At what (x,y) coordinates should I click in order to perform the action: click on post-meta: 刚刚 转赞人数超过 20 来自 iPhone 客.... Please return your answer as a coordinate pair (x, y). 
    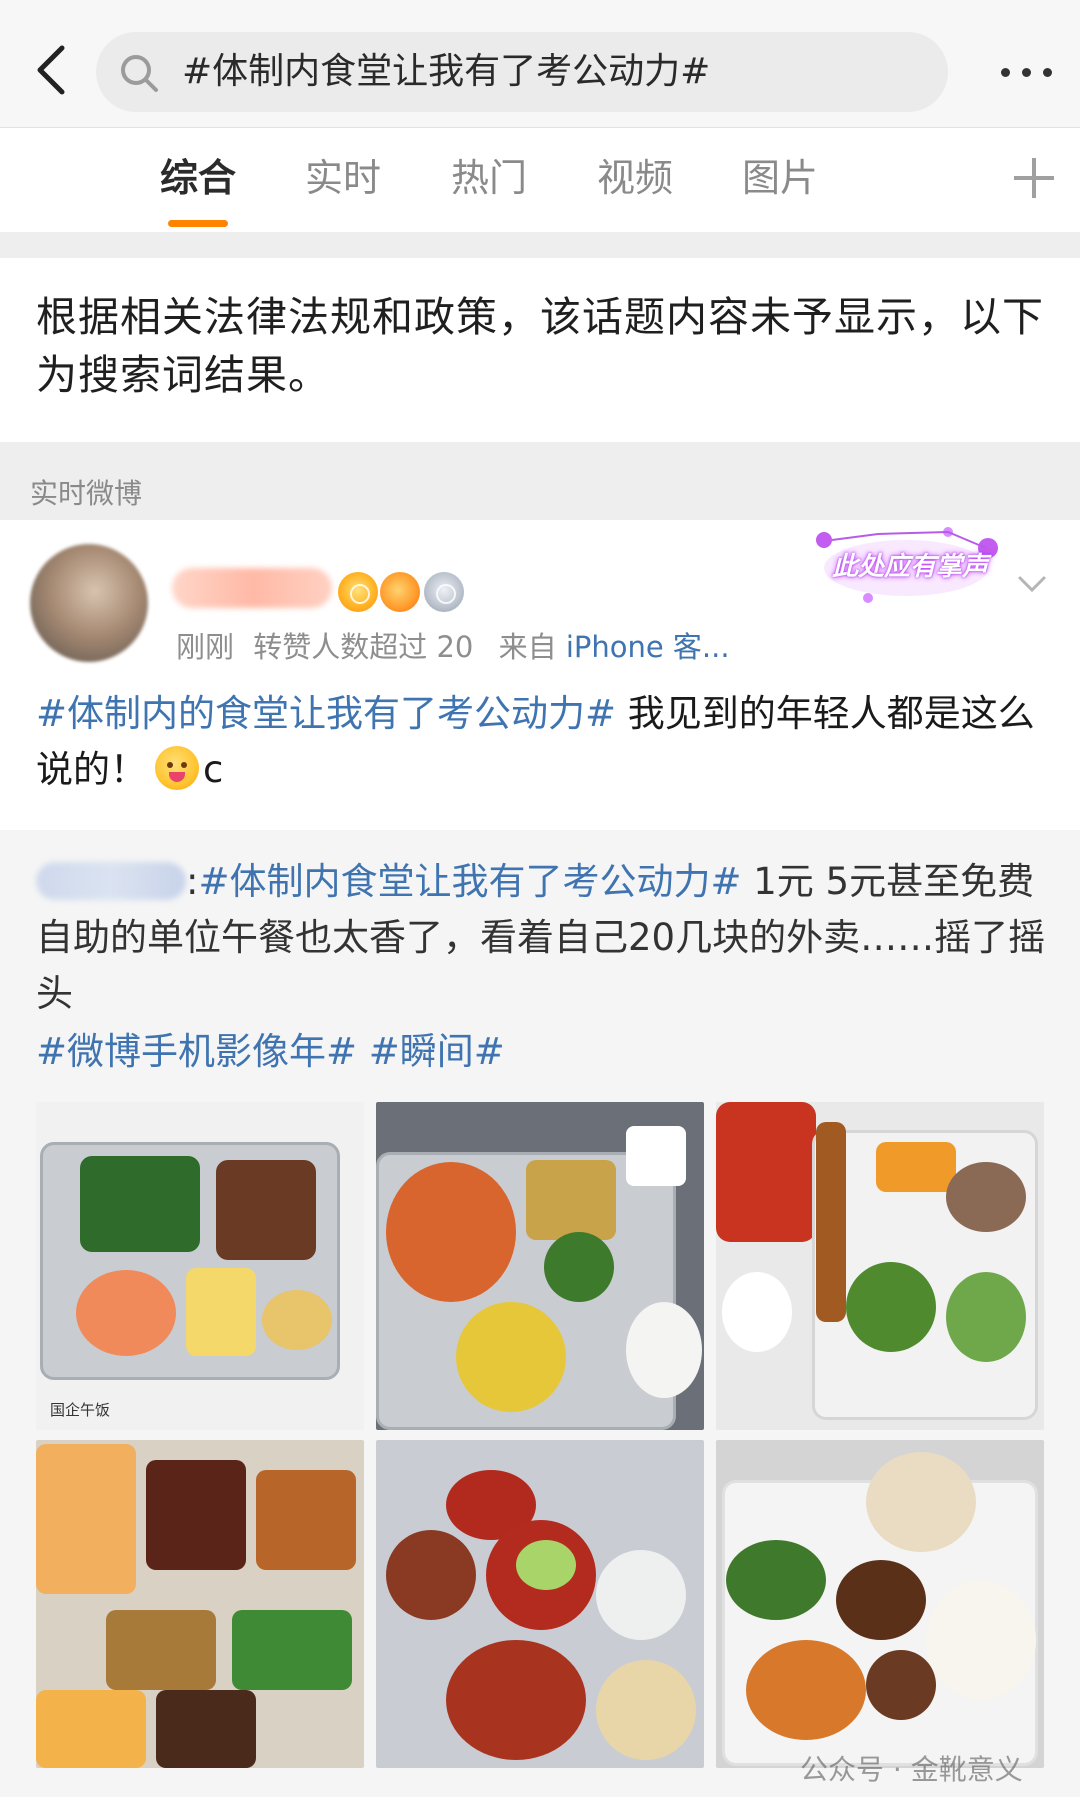
    Looking at the image, I should click on (453, 645).